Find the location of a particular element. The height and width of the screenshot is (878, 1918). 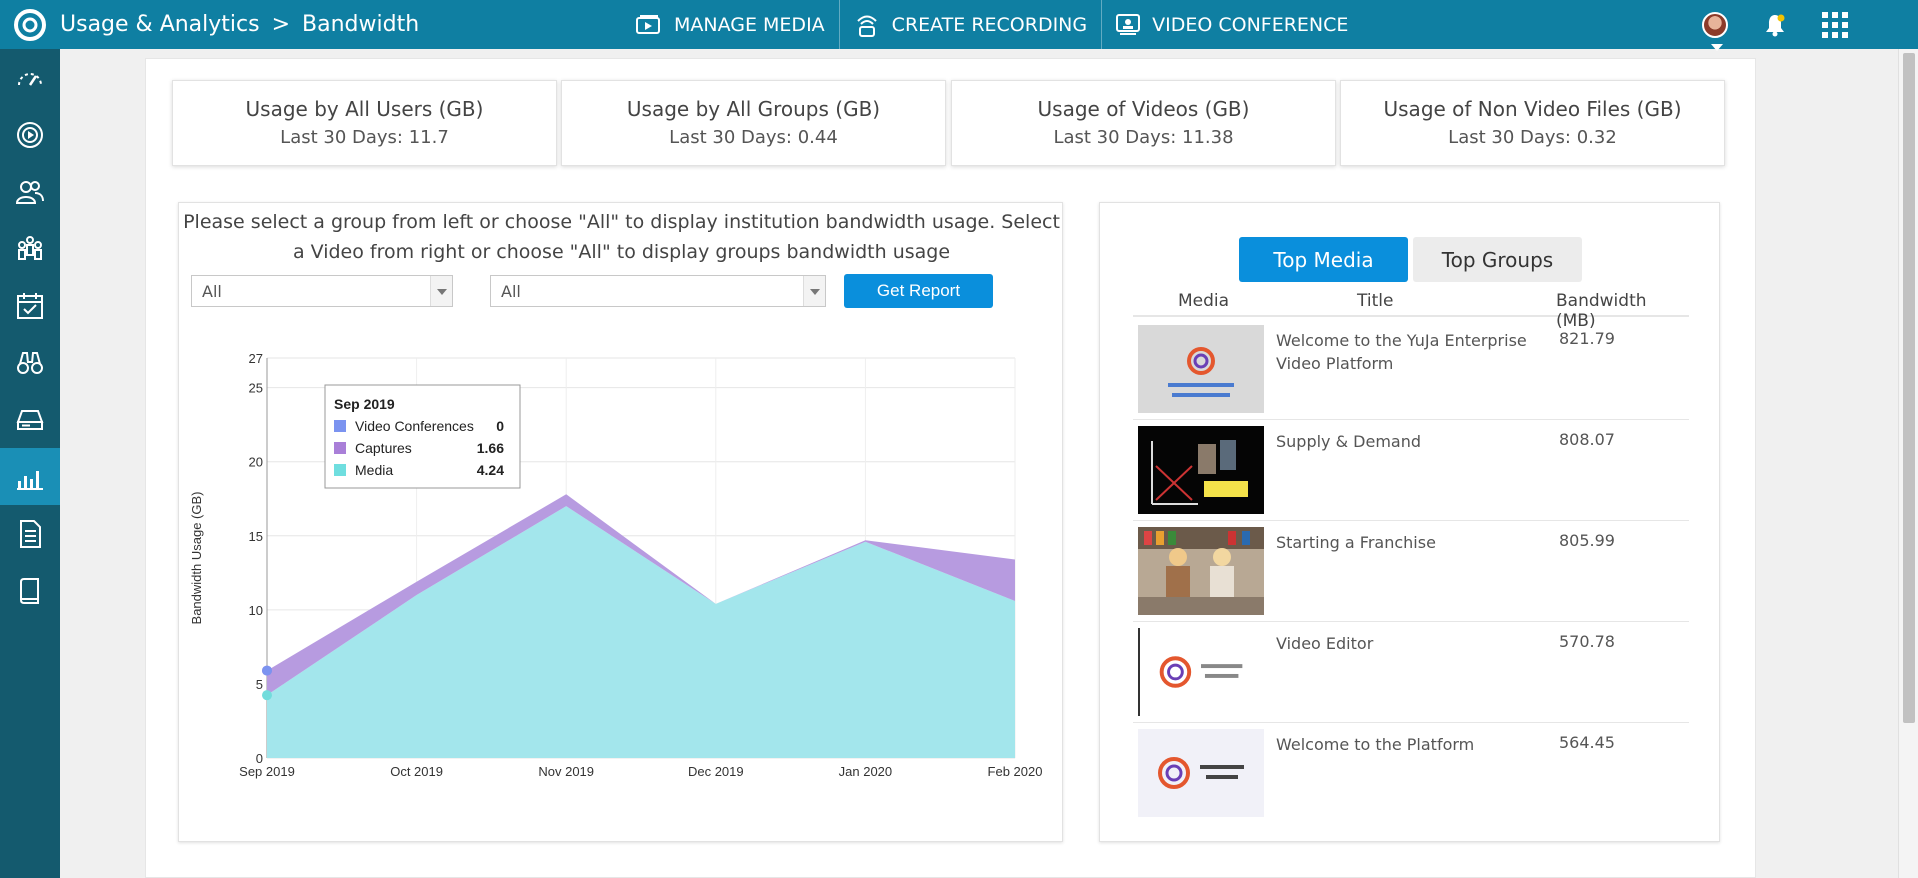

summary-title: Usage by All Groups (GB) is located at coordinates (753, 109).